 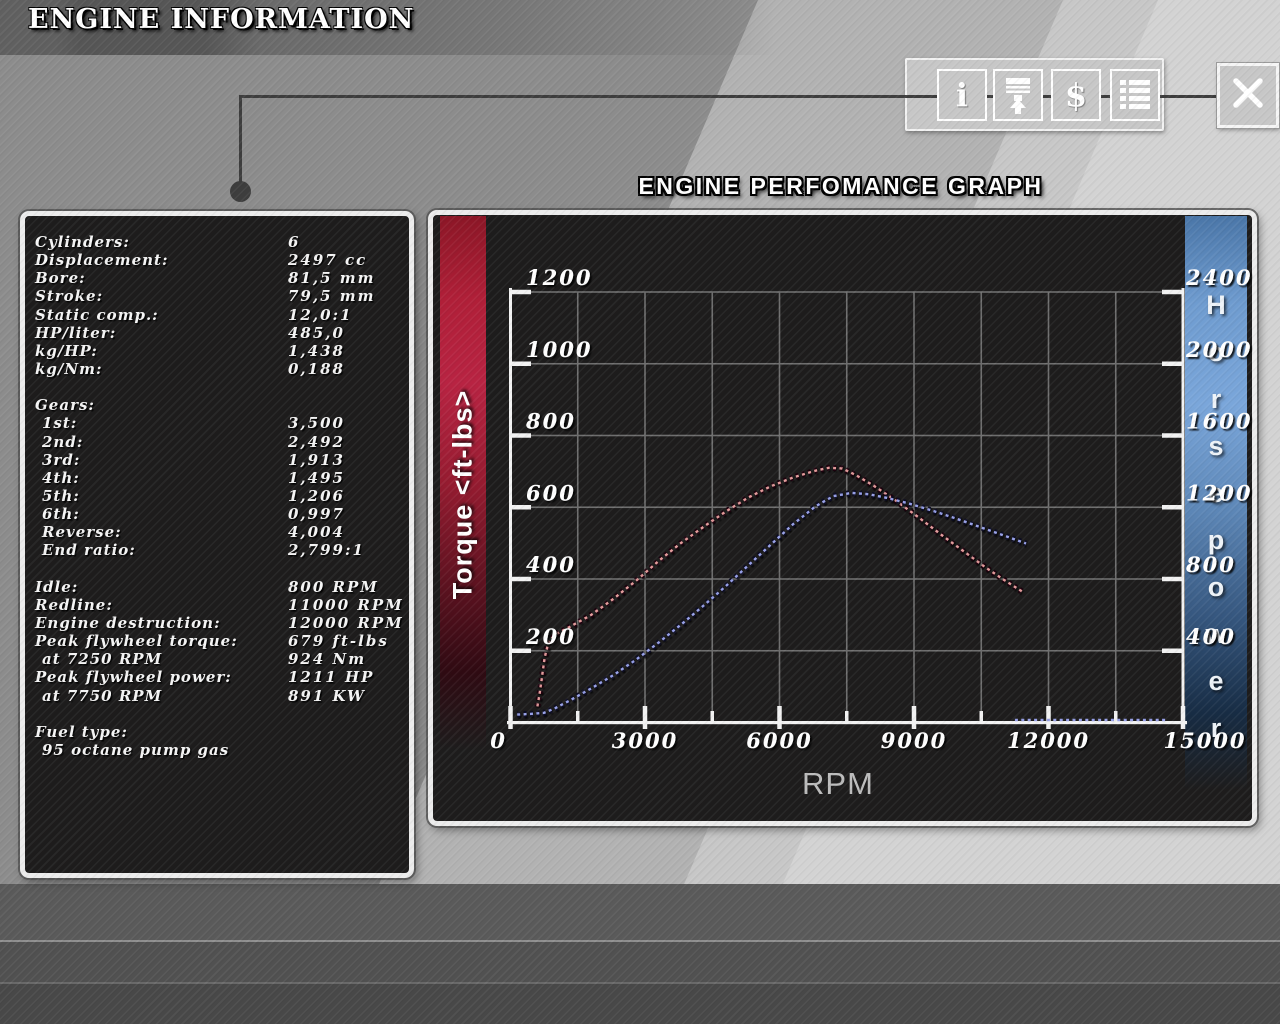 I want to click on spec-label: kg/HP:, so click(x=66, y=350).